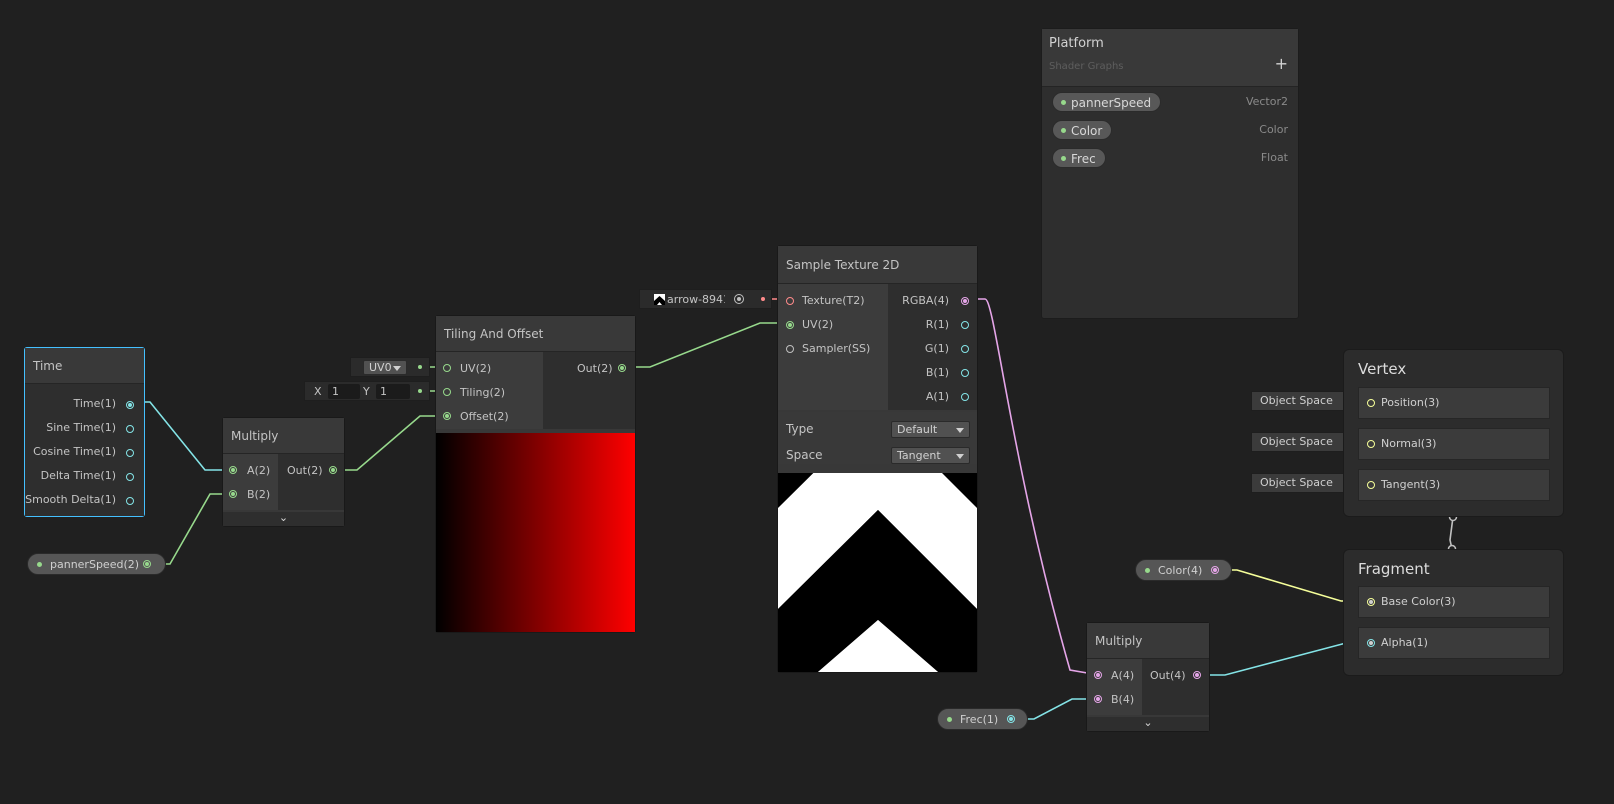 This screenshot has width=1614, height=804. What do you see at coordinates (965, 349) in the screenshot?
I see `output-port-g` at bounding box center [965, 349].